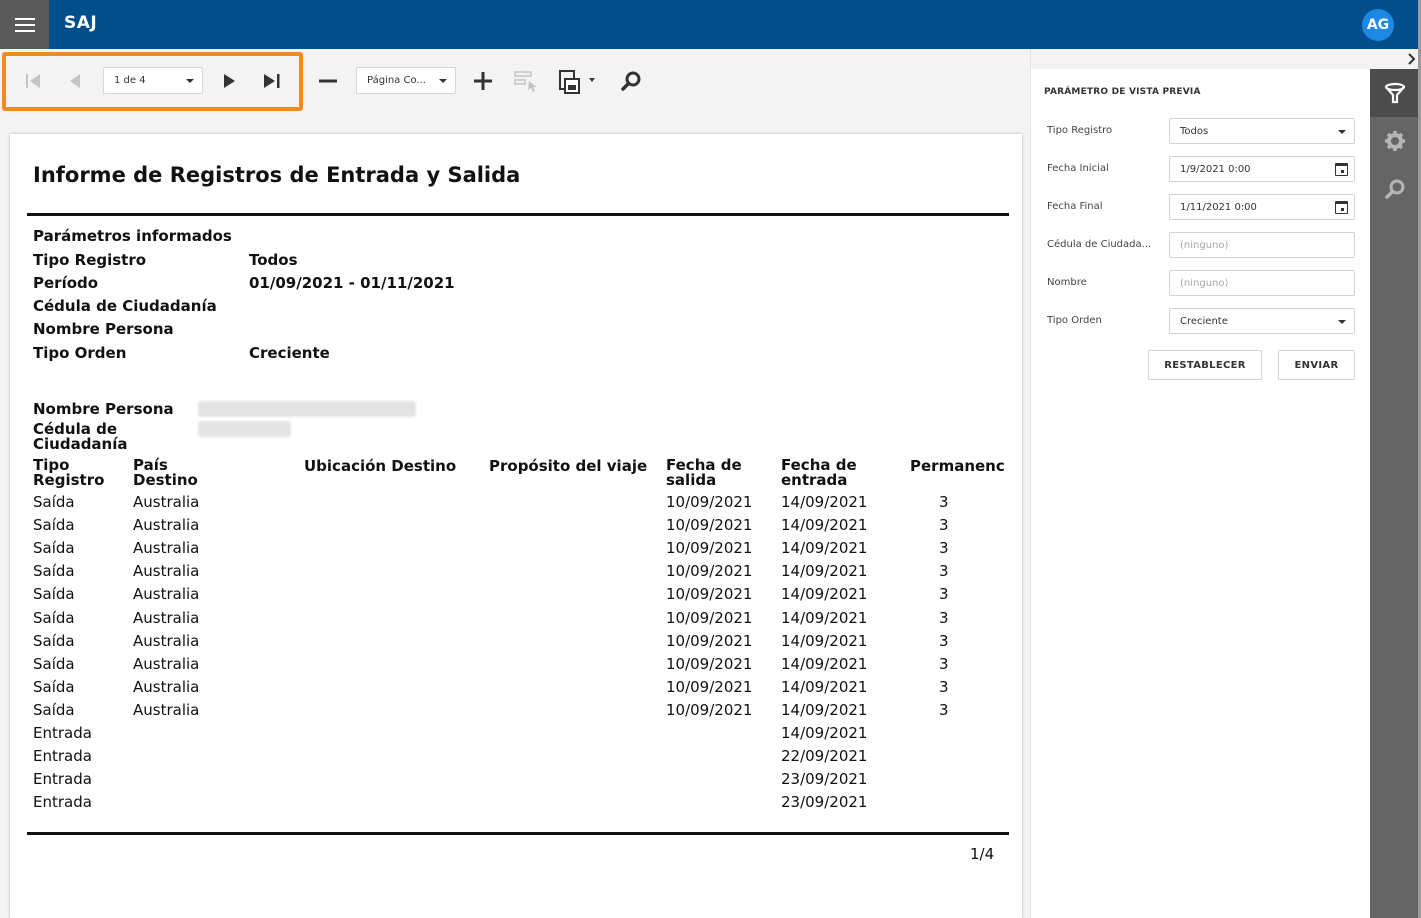  Describe the element at coordinates (1395, 141) in the screenshot. I see `gear-icon` at that location.